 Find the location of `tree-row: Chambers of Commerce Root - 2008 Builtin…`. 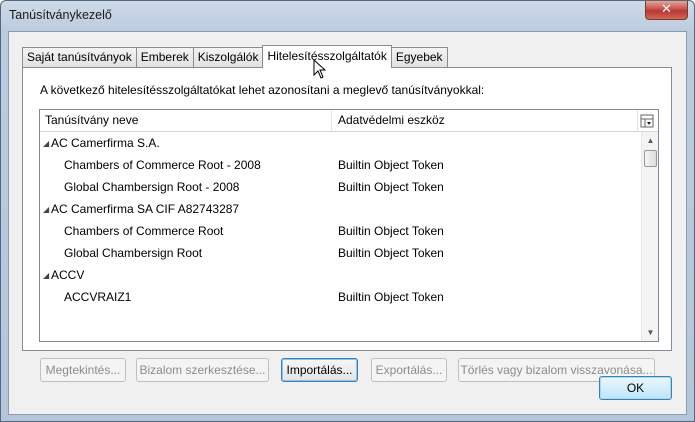

tree-row: Chambers of Commerce Root - 2008 Builtin… is located at coordinates (339, 165).